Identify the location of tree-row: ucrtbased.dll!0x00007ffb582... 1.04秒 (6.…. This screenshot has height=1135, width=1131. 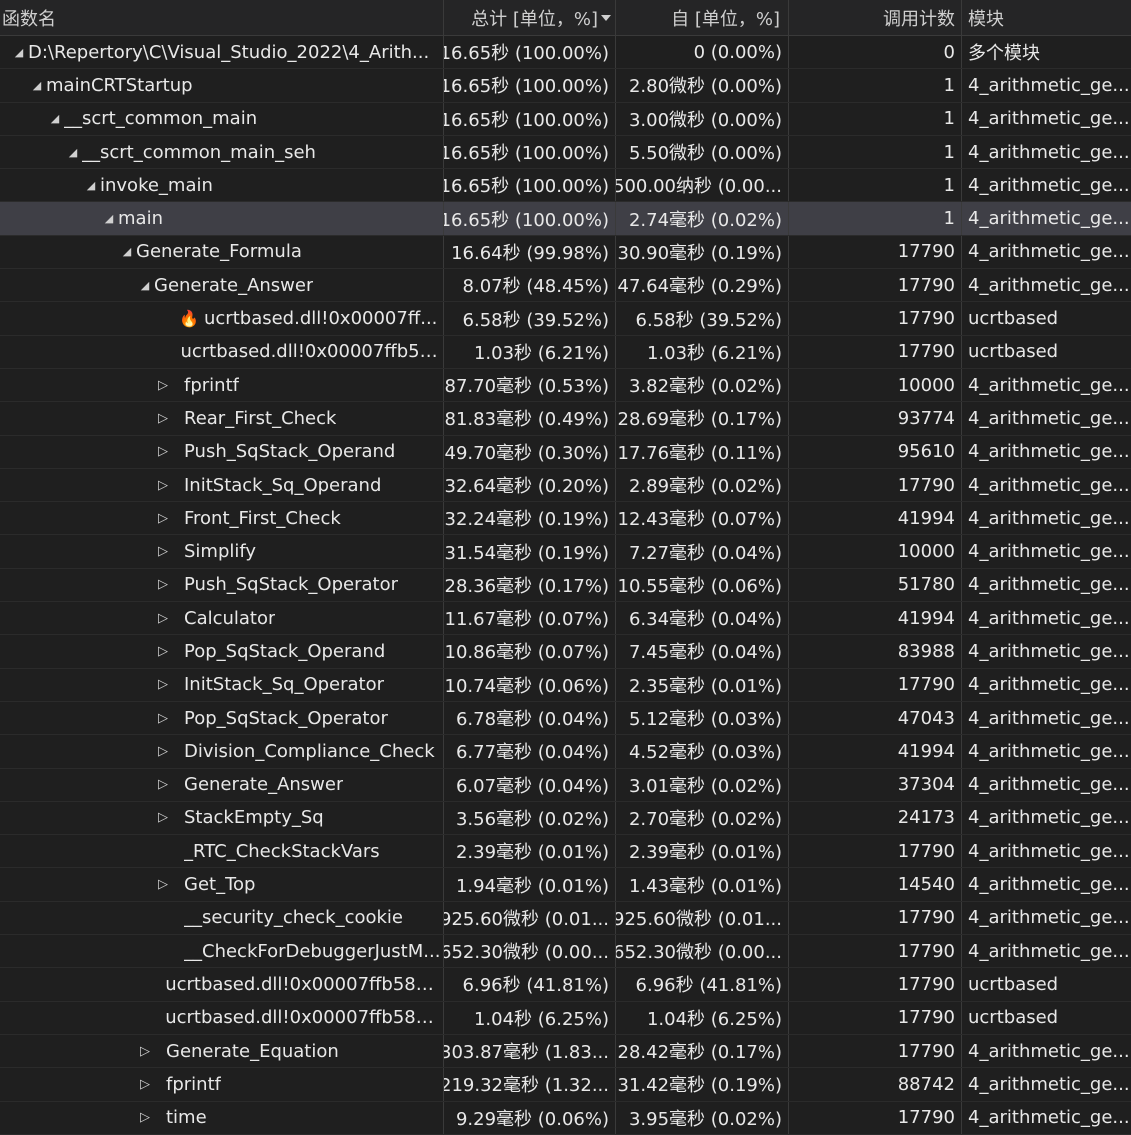
(565, 1018).